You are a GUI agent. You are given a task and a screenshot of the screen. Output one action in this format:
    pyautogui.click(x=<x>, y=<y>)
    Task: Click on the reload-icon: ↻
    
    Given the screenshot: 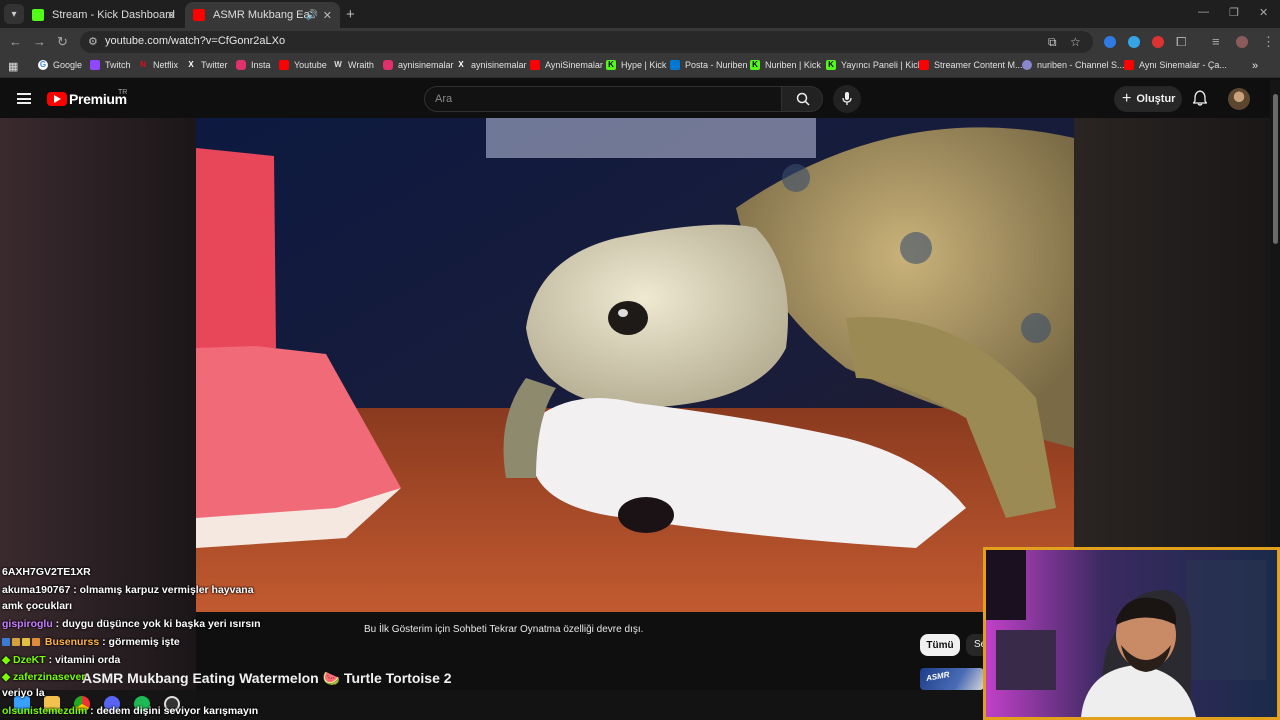 What is the action you would take?
    pyautogui.click(x=62, y=42)
    